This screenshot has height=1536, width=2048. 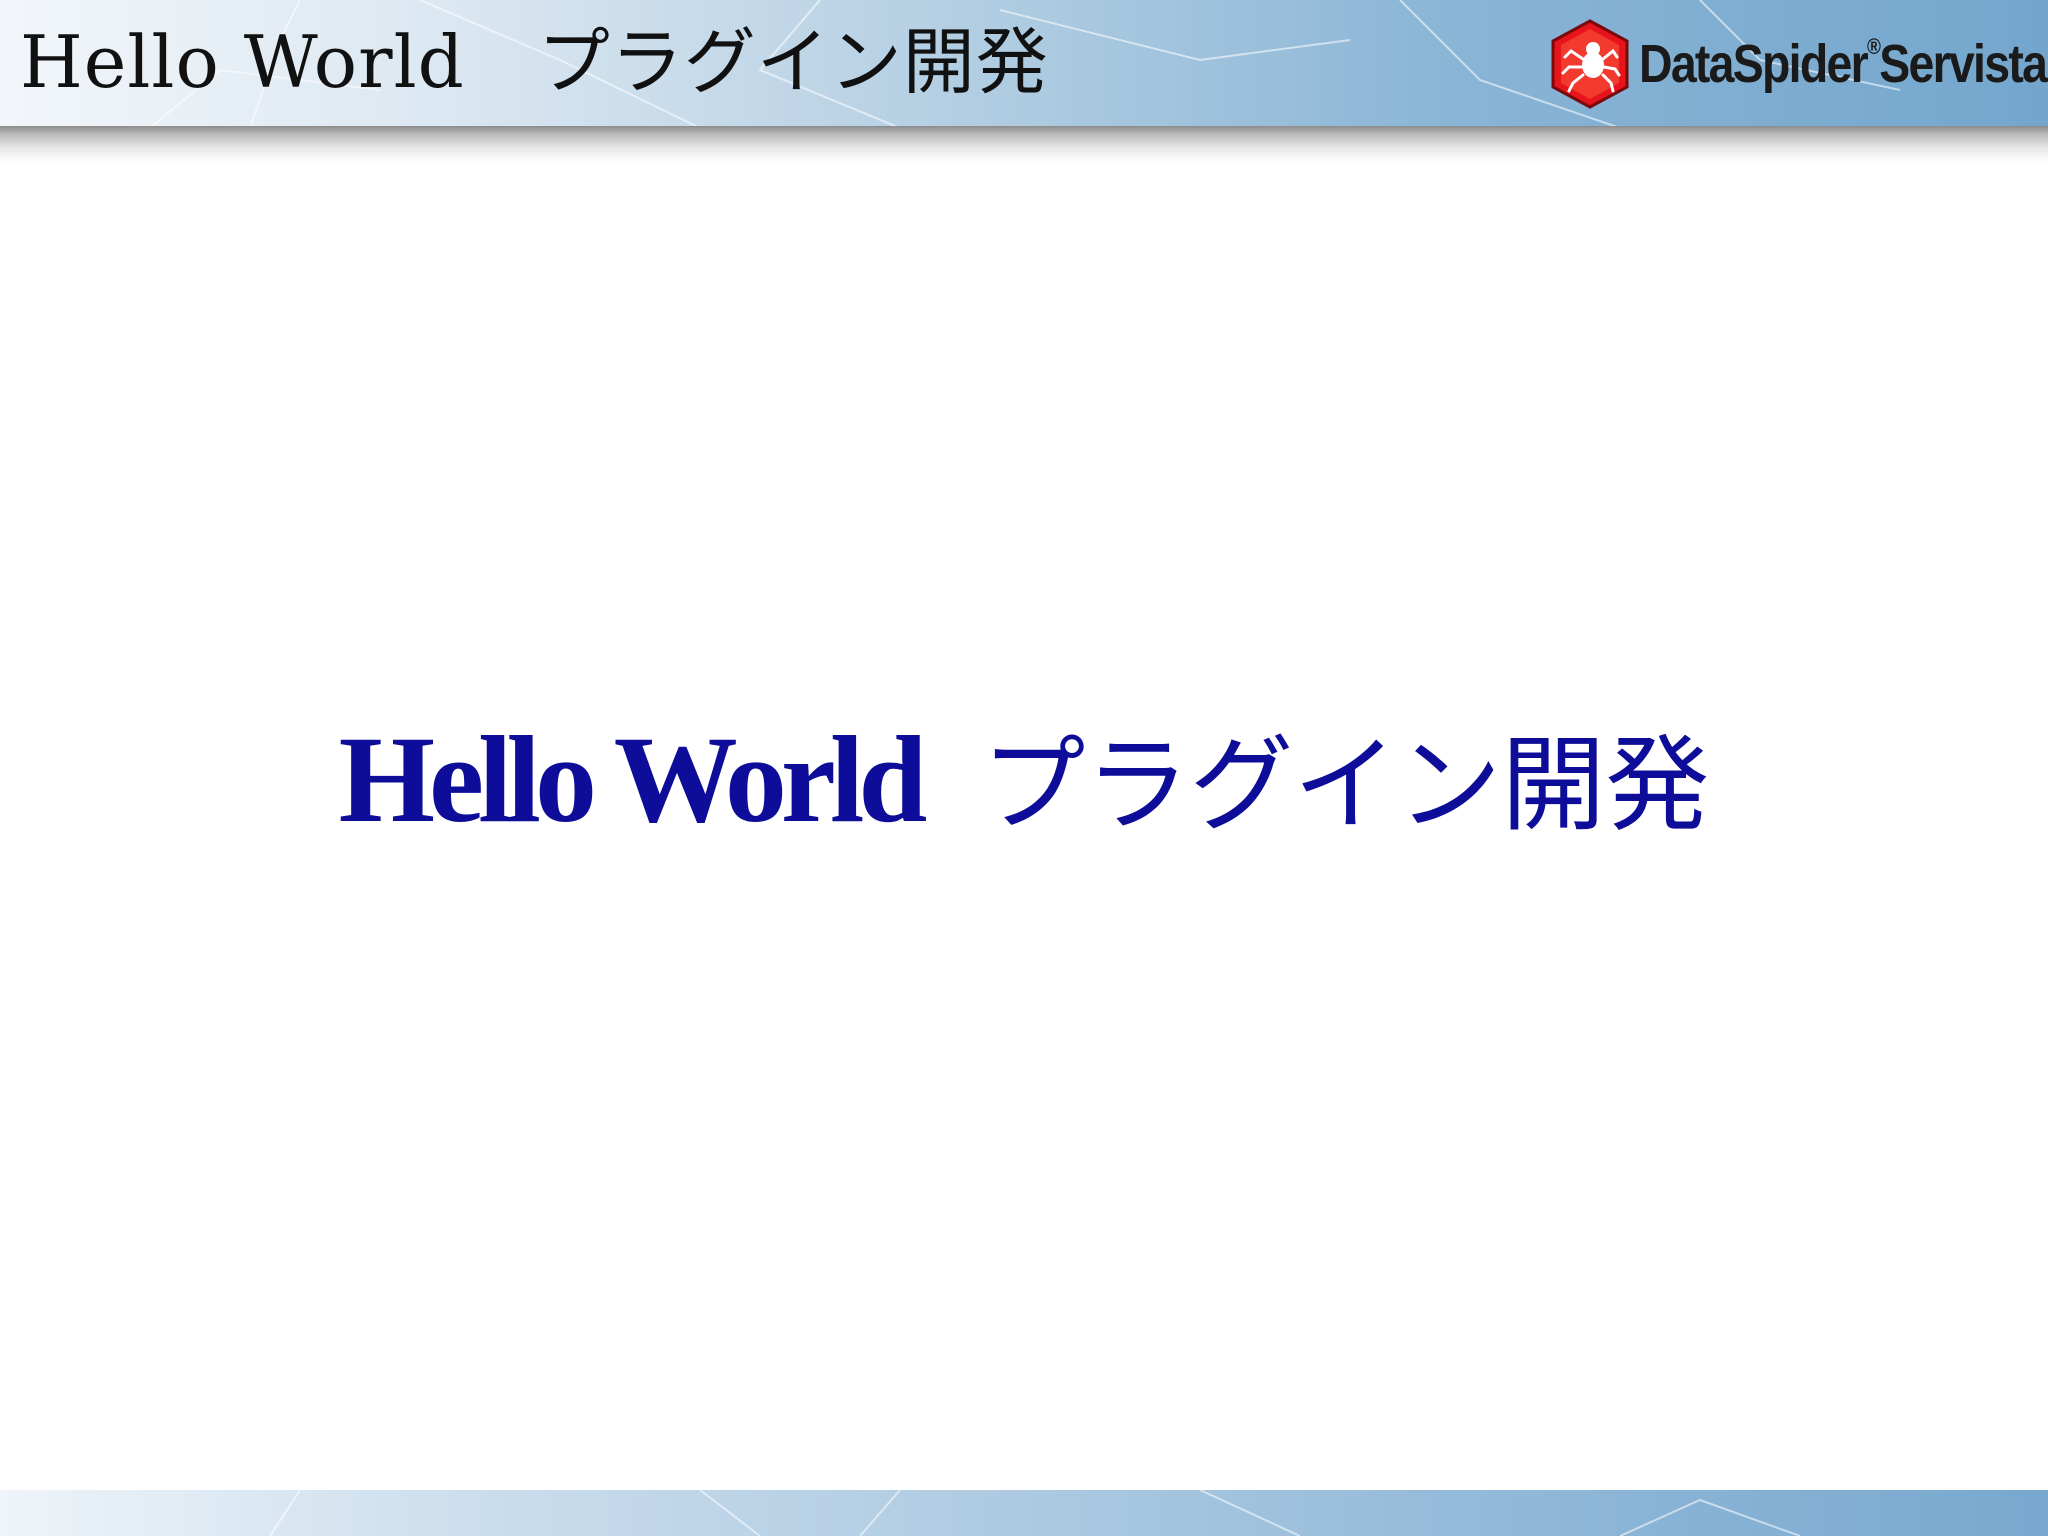 I want to click on slide-header: Hello World プラグイン開発 DataSpider®Servista, so click(x=1024, y=64).